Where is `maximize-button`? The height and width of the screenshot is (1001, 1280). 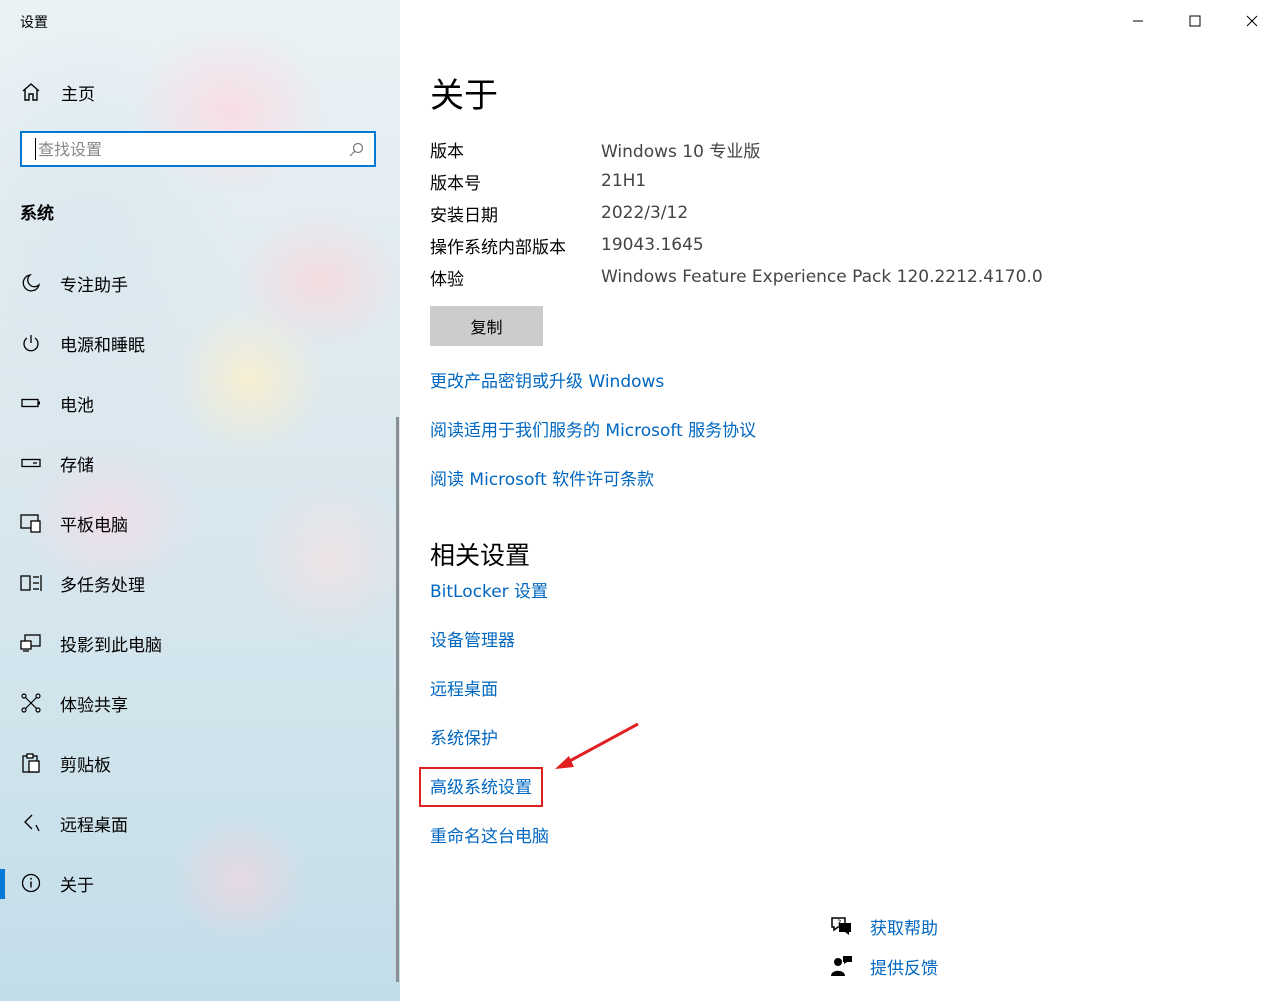 maximize-button is located at coordinates (1194, 21).